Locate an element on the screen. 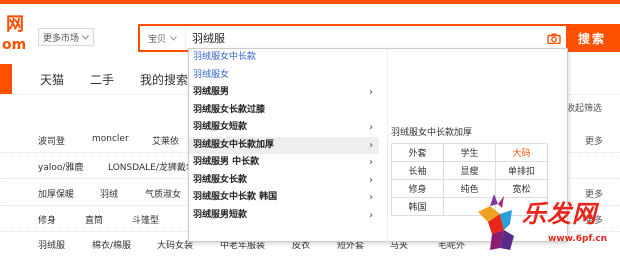 This screenshot has height=259, width=620. collapse-filter-link: 收起筛选 is located at coordinates (584, 107).